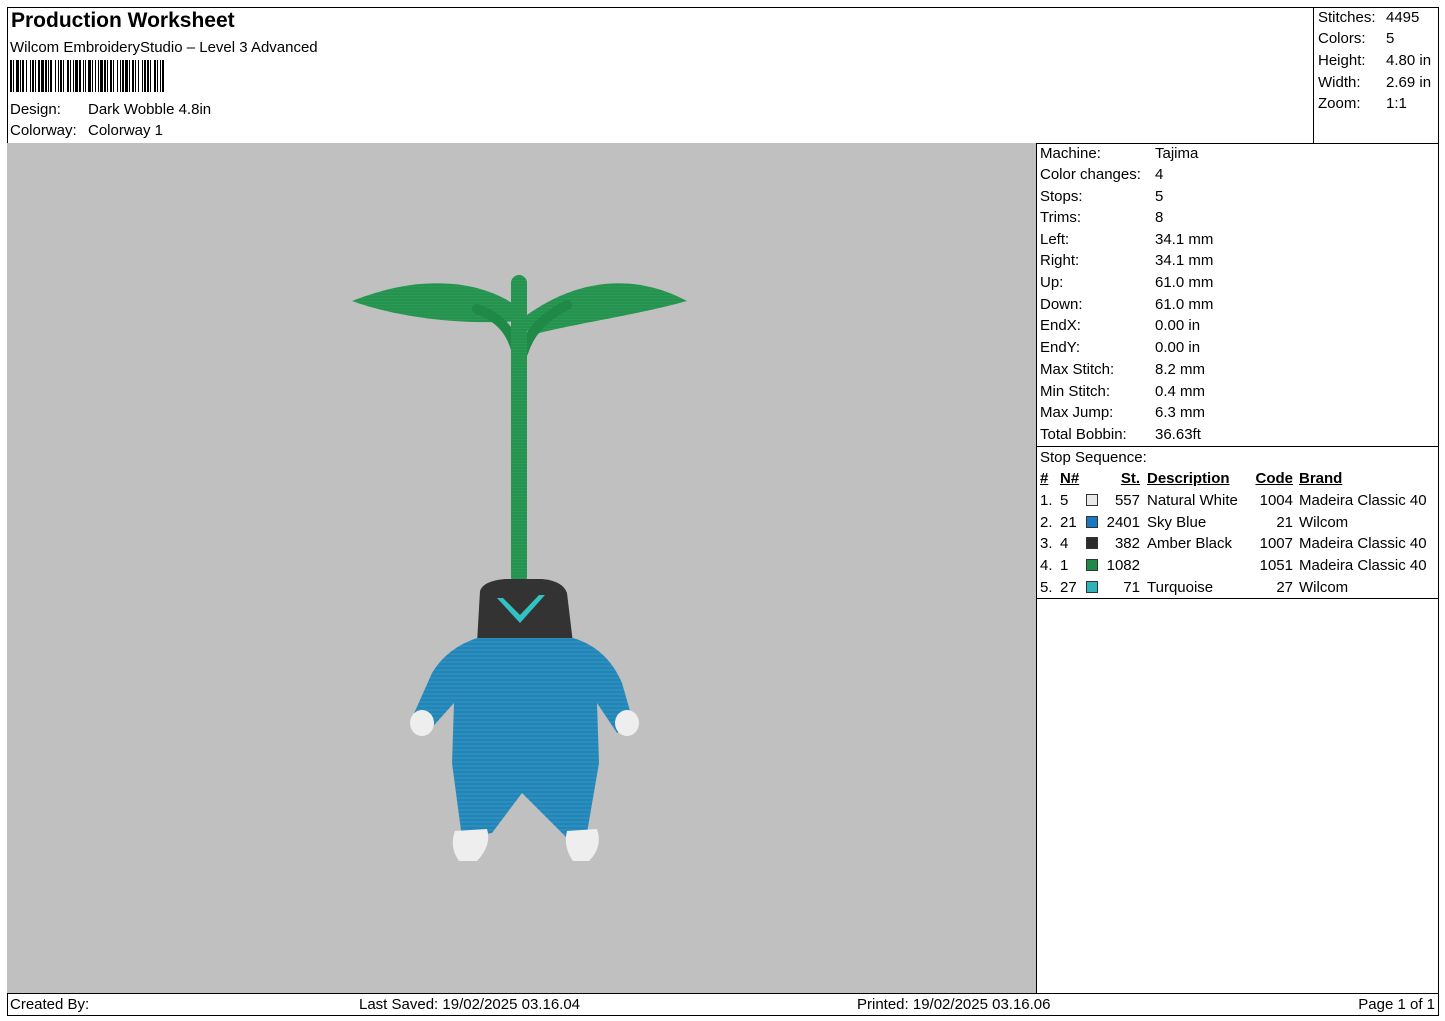 This screenshot has height=1021, width=1445. Describe the element at coordinates (1237, 174) in the screenshot. I see `info-row: Color changes: 4` at that location.